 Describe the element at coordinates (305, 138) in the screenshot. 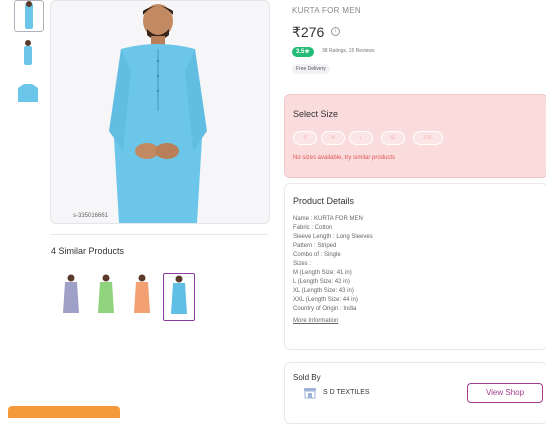

I see `size-chip-s: S` at that location.